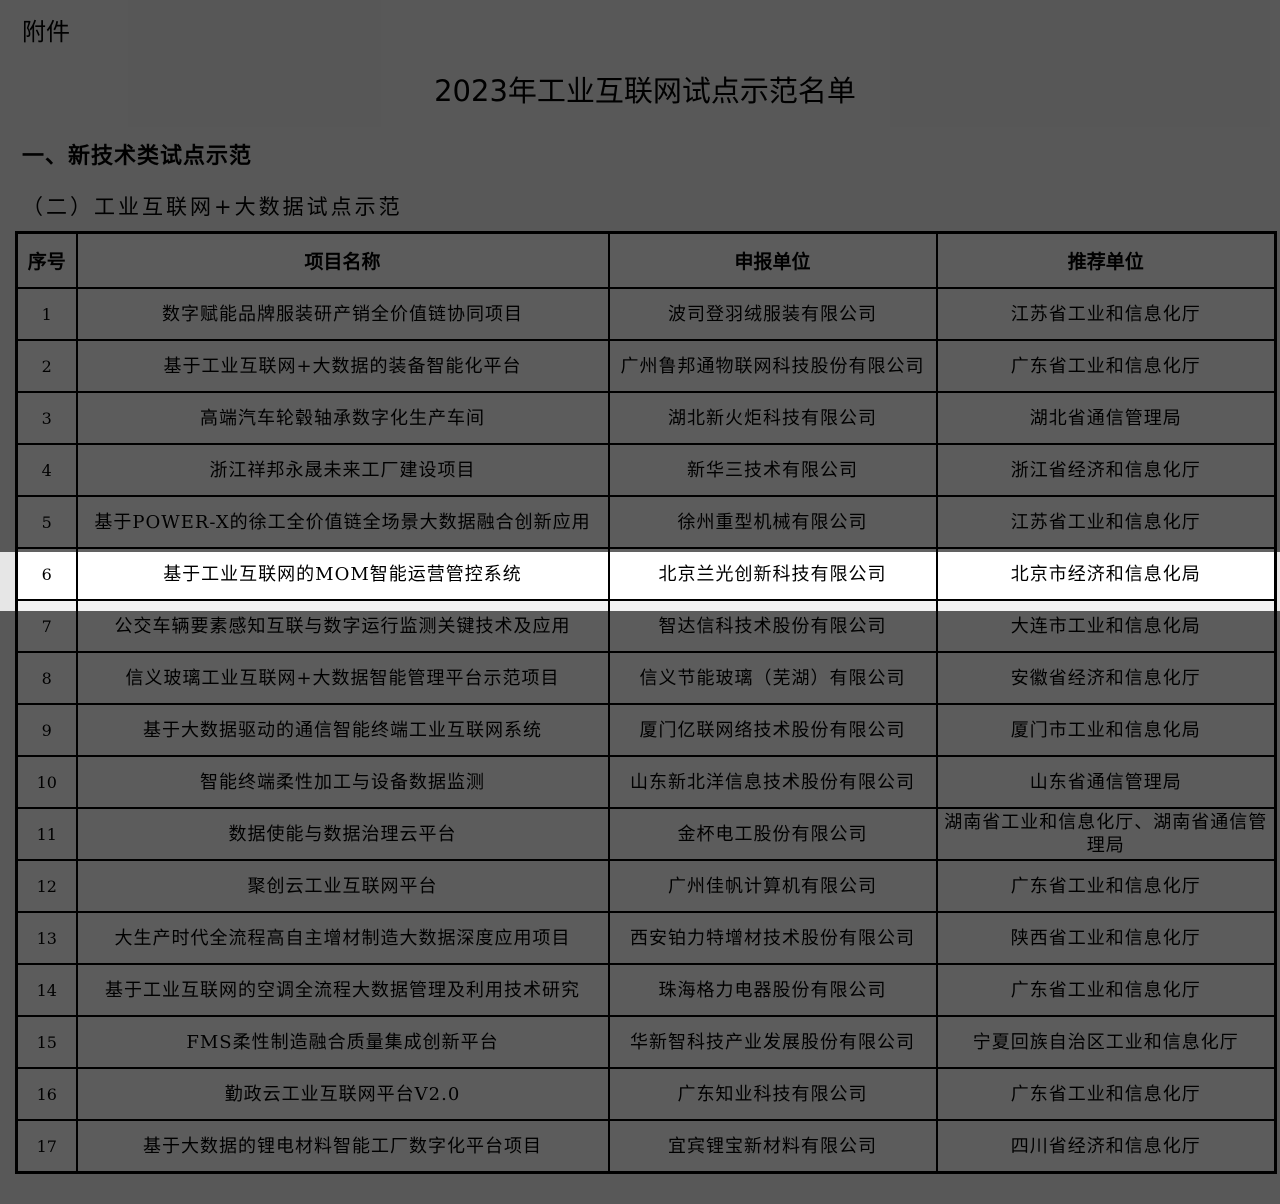  I want to click on row-number: 2, so click(46, 366).